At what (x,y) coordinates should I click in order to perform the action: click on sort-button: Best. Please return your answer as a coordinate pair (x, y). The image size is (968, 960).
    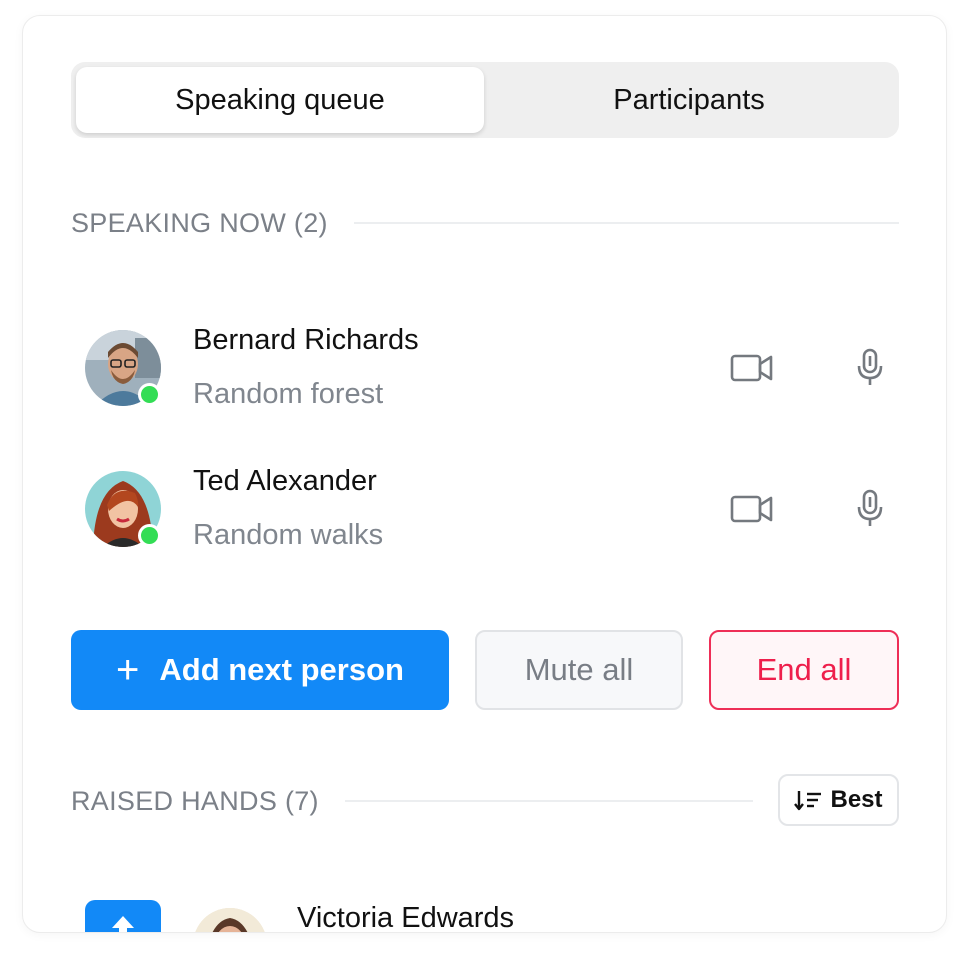
    Looking at the image, I should click on (838, 800).